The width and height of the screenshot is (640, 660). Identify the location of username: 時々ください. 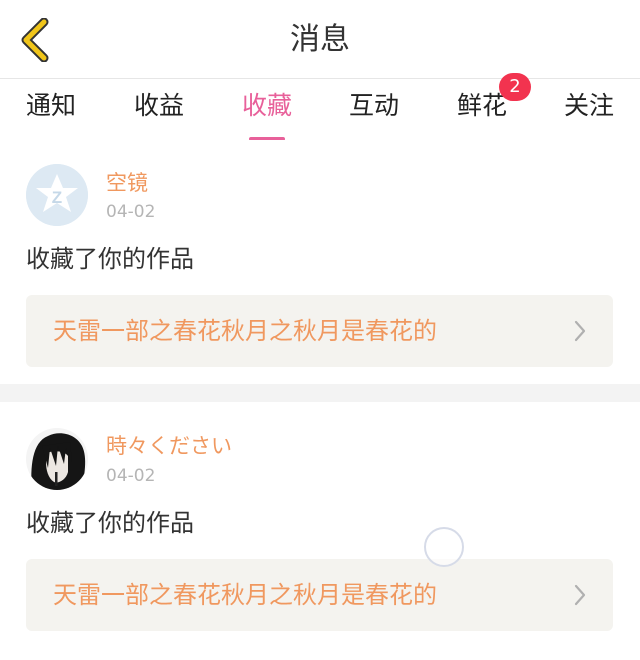
(169, 446).